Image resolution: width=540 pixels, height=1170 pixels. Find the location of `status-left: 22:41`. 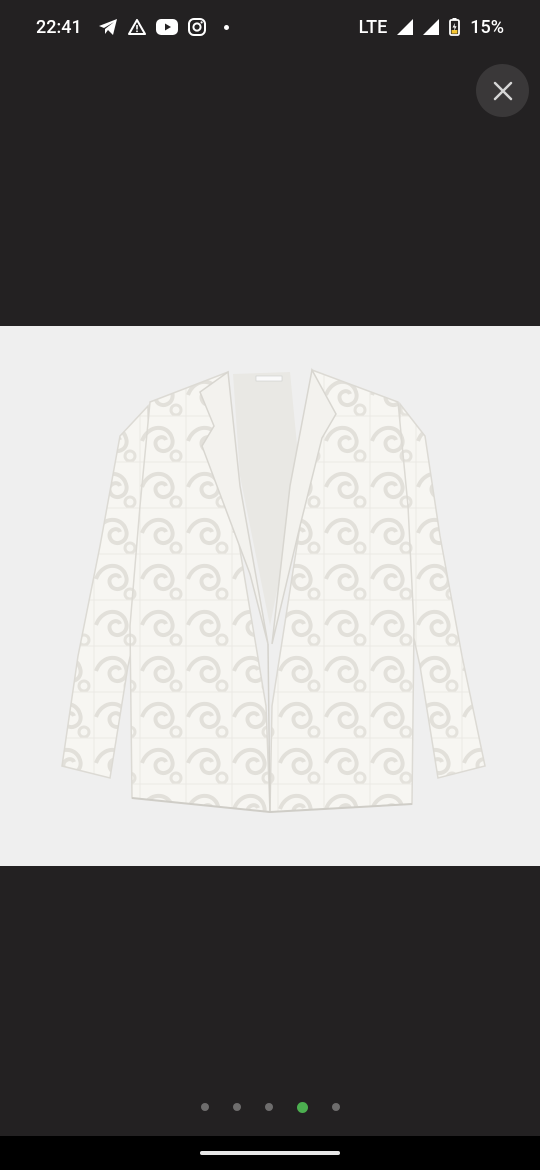

status-left: 22:41 is located at coordinates (132, 27).